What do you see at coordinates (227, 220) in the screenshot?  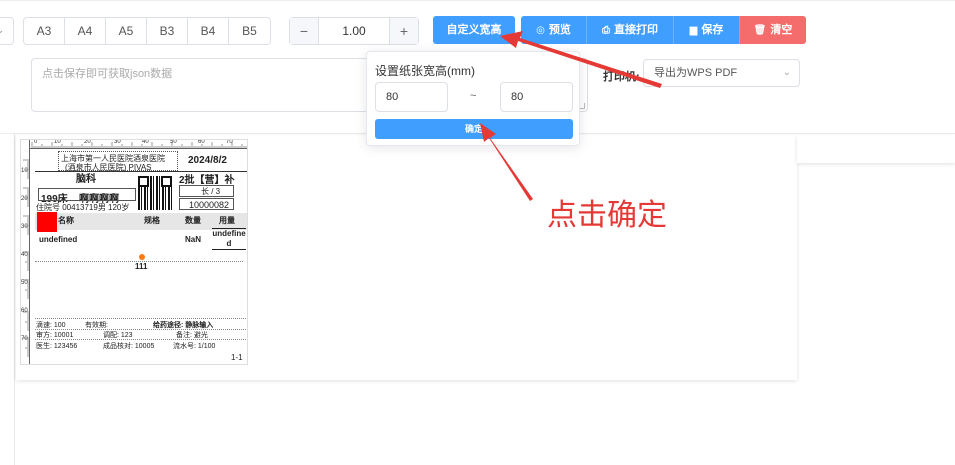 I see `col-dose-header: 用量` at bounding box center [227, 220].